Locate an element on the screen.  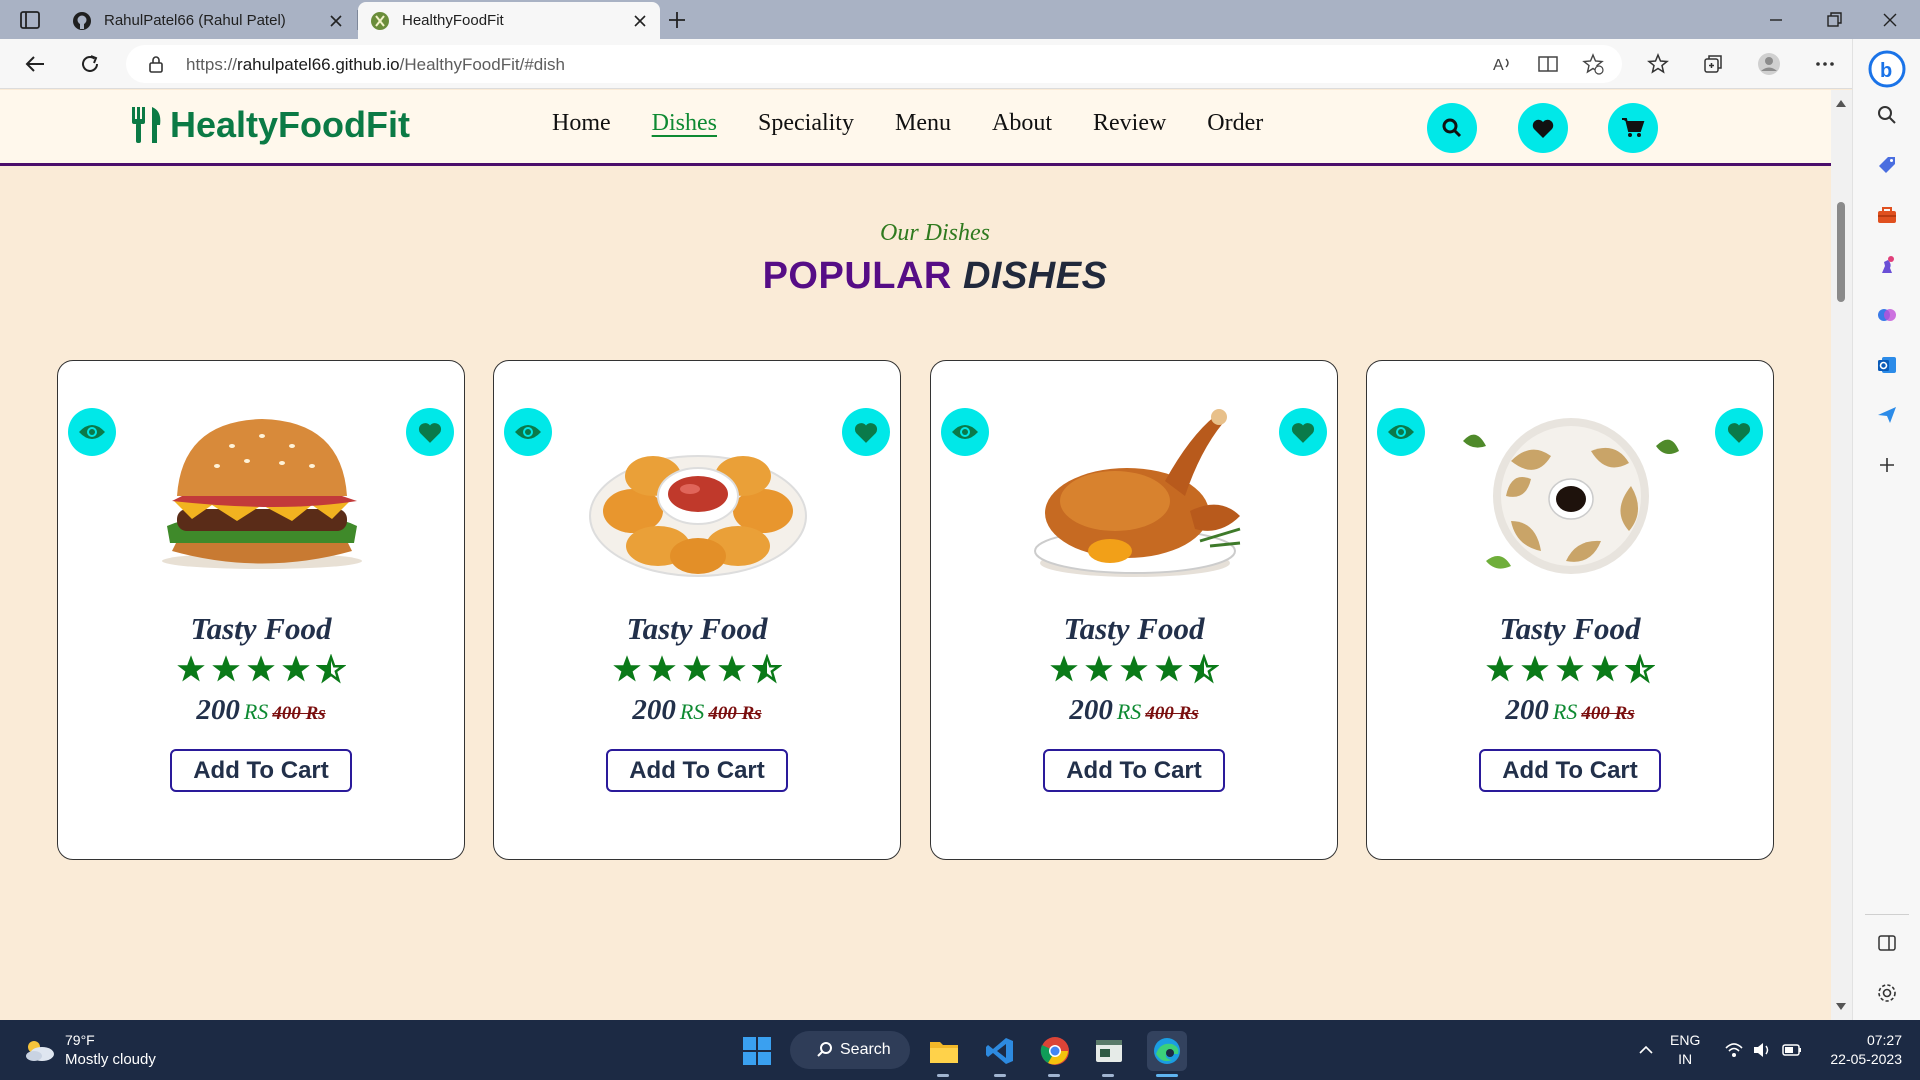
system-clock: 07:27 22-05-2023 is located at coordinates (1861, 1050).